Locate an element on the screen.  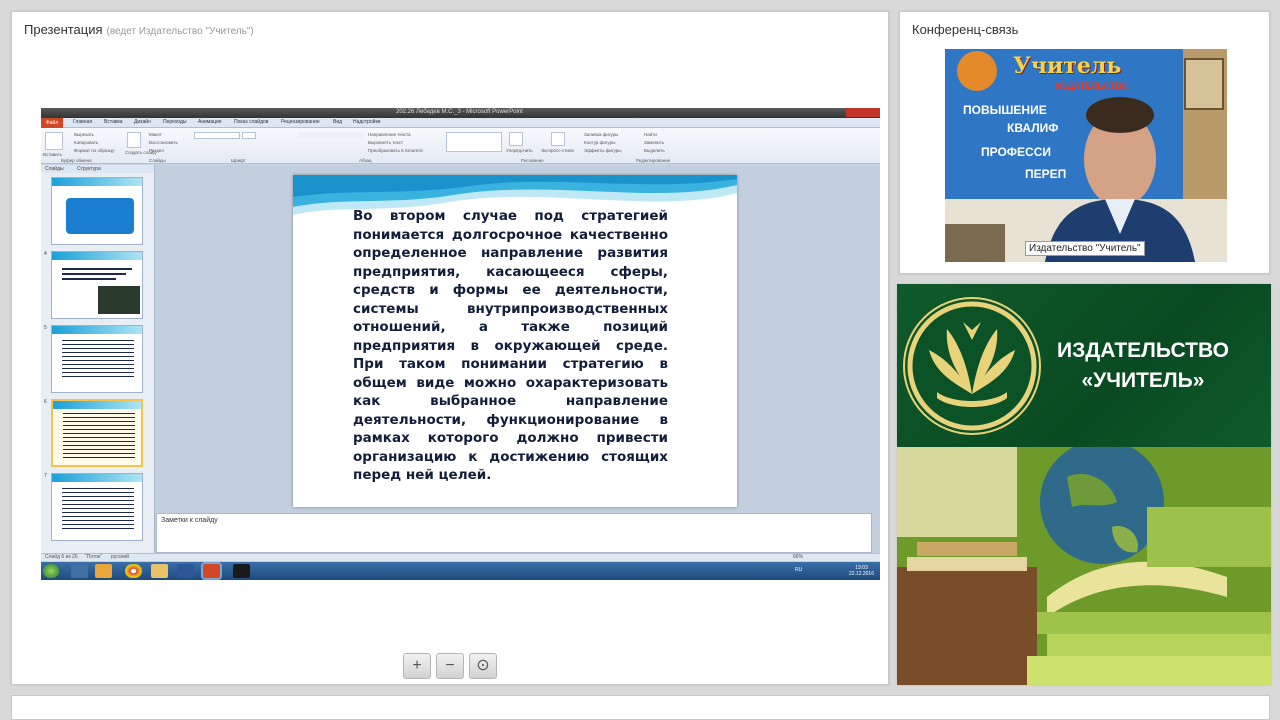
presentation-host: (ведет Издательство "Учитель") is located at coordinates (180, 31).